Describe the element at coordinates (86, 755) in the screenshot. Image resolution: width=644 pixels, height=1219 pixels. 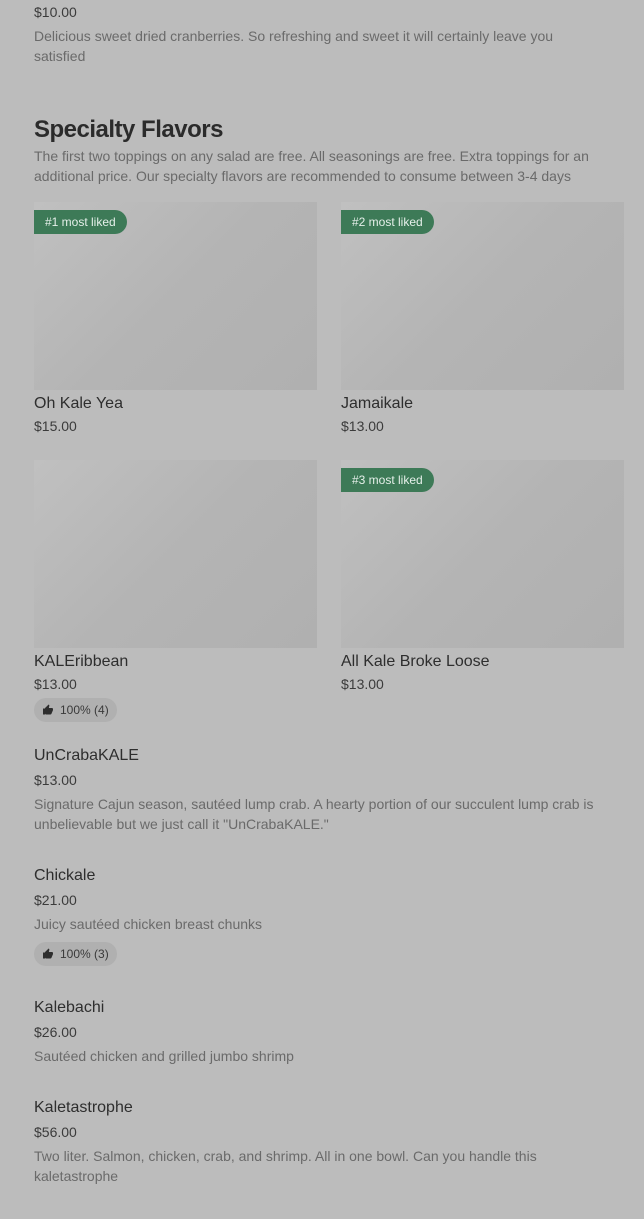
I see `item-name: UnCrabaKALE` at that location.